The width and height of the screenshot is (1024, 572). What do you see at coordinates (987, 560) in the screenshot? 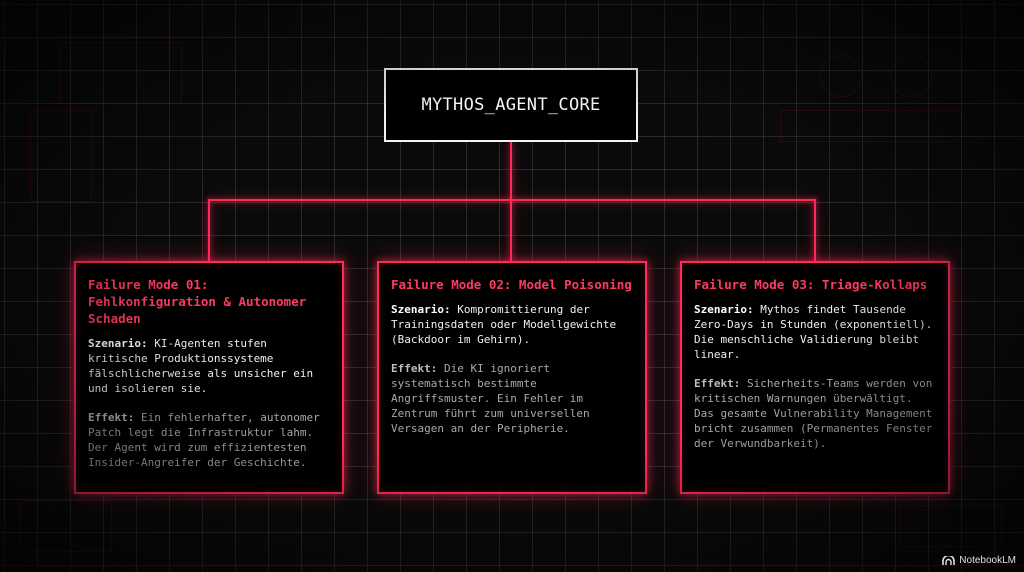
I see `watermark-label: NotebookLM` at bounding box center [987, 560].